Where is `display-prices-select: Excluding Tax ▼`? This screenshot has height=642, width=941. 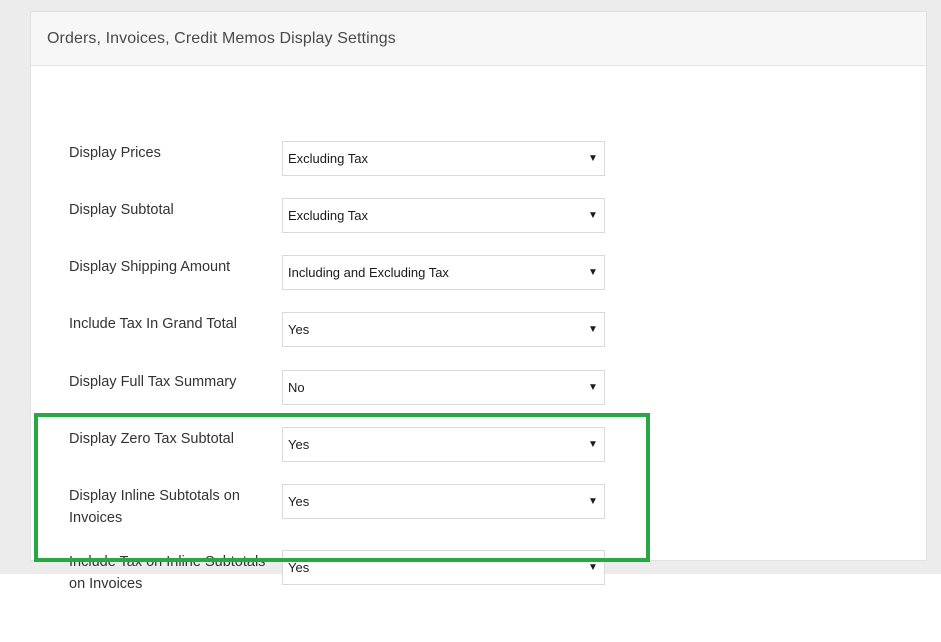 display-prices-select: Excluding Tax ▼ is located at coordinates (443, 158).